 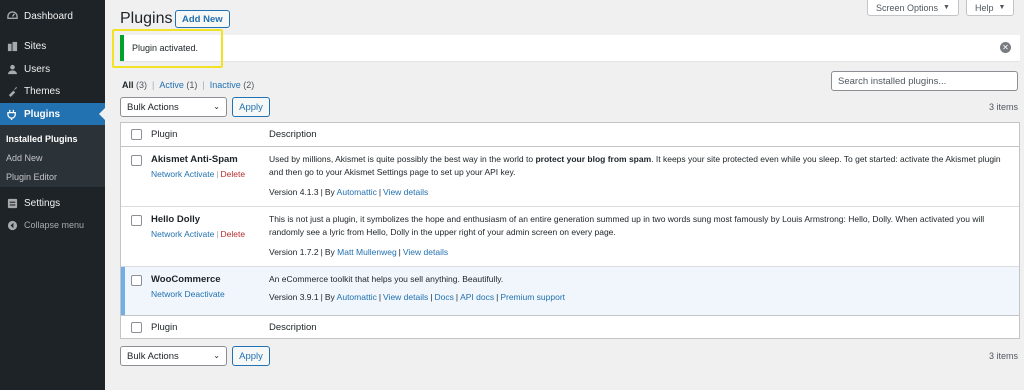 I want to click on row-actions: Network Deactivate, so click(x=188, y=294).